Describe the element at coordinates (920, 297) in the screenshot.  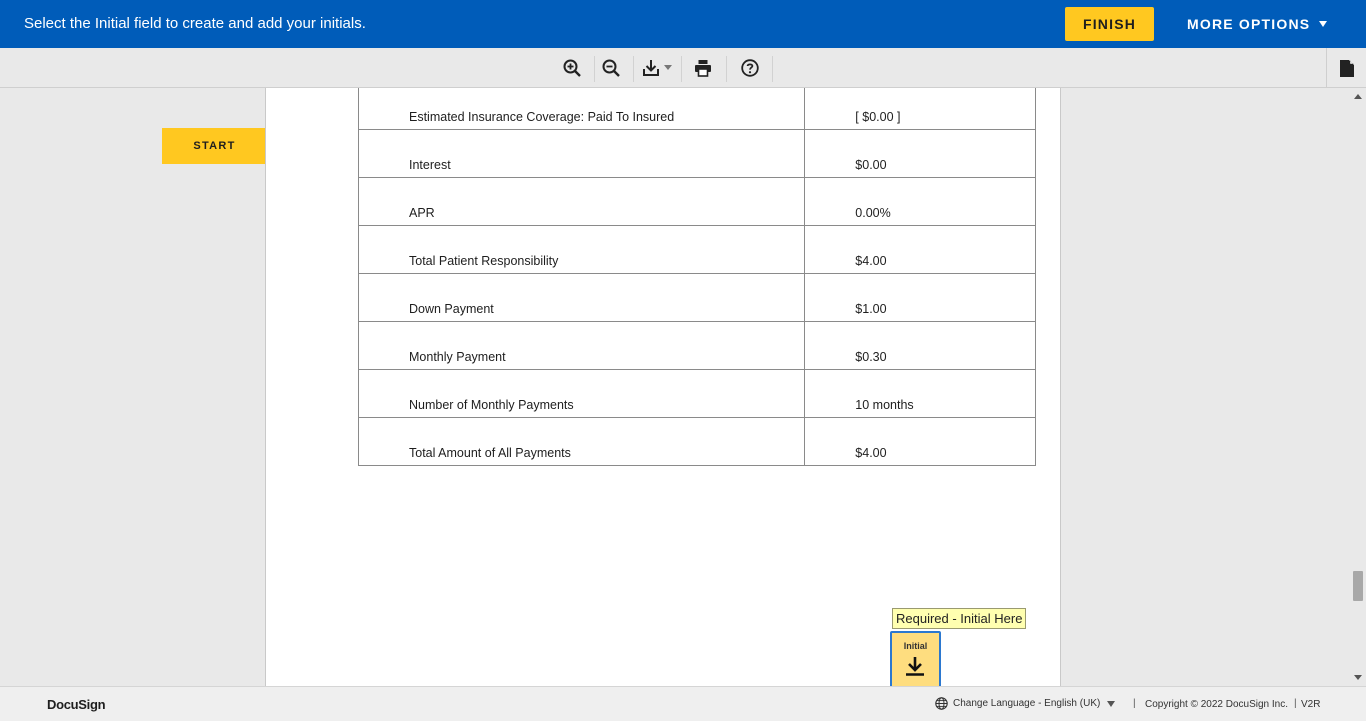
I see `row-value: $1.00` at that location.